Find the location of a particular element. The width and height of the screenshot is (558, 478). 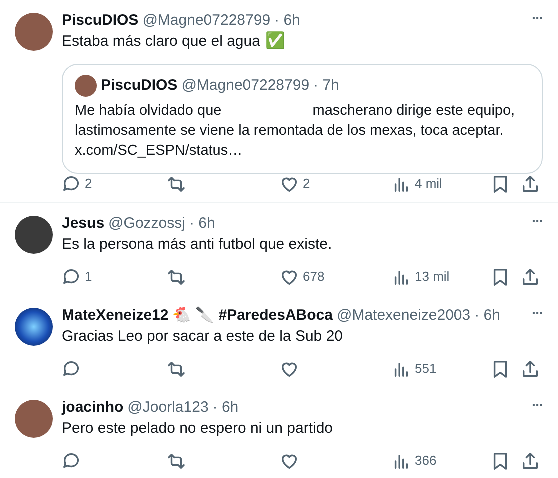

post-text: Pero este pelado no espero ni un partido is located at coordinates (198, 429).